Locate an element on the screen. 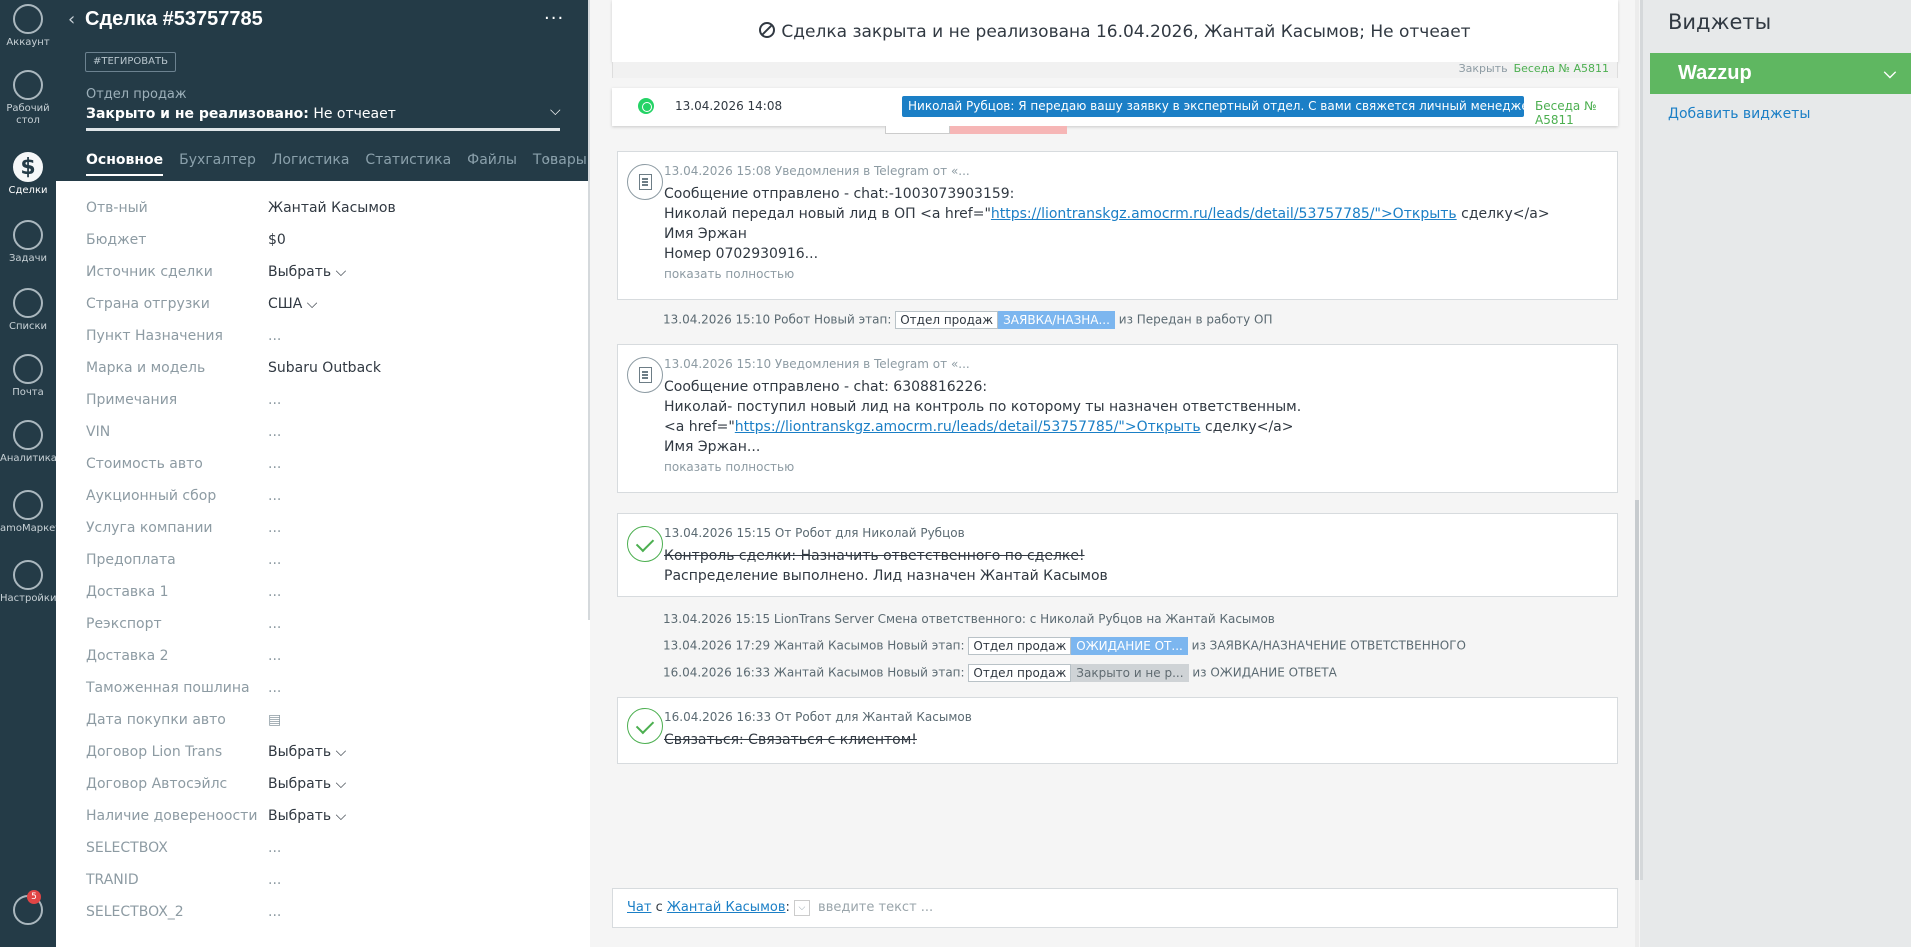  tab-main: Основное is located at coordinates (125, 164).